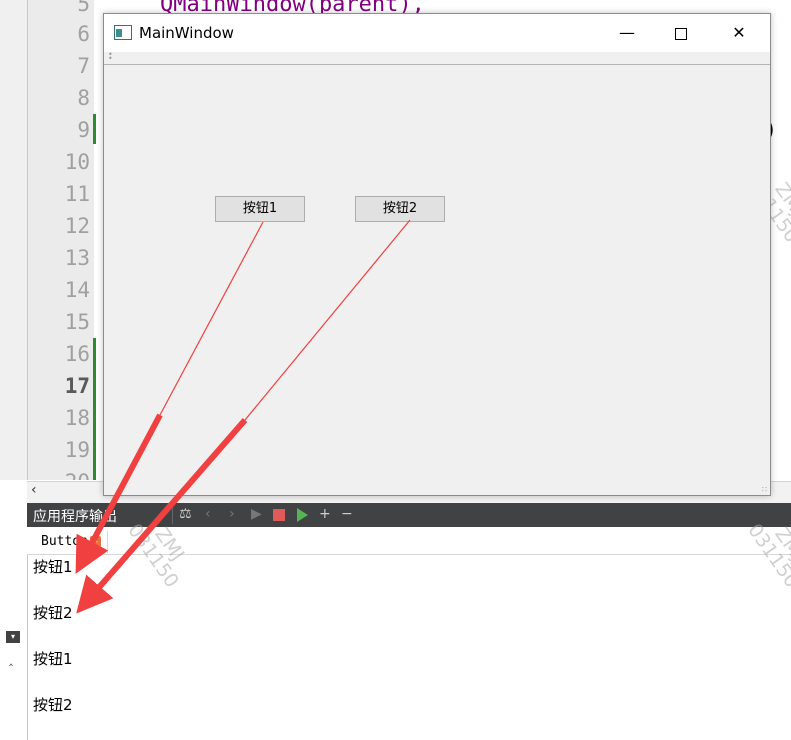  What do you see at coordinates (64, 541) in the screenshot?
I see `output-tab-label: Button` at bounding box center [64, 541].